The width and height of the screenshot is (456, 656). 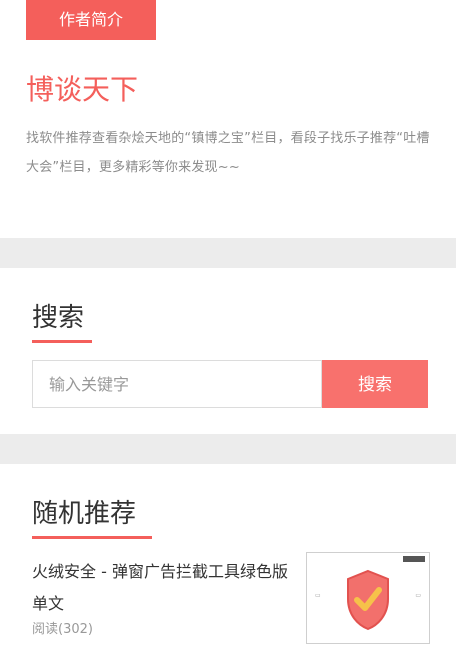 I want to click on search-button: 搜索, so click(x=375, y=384).